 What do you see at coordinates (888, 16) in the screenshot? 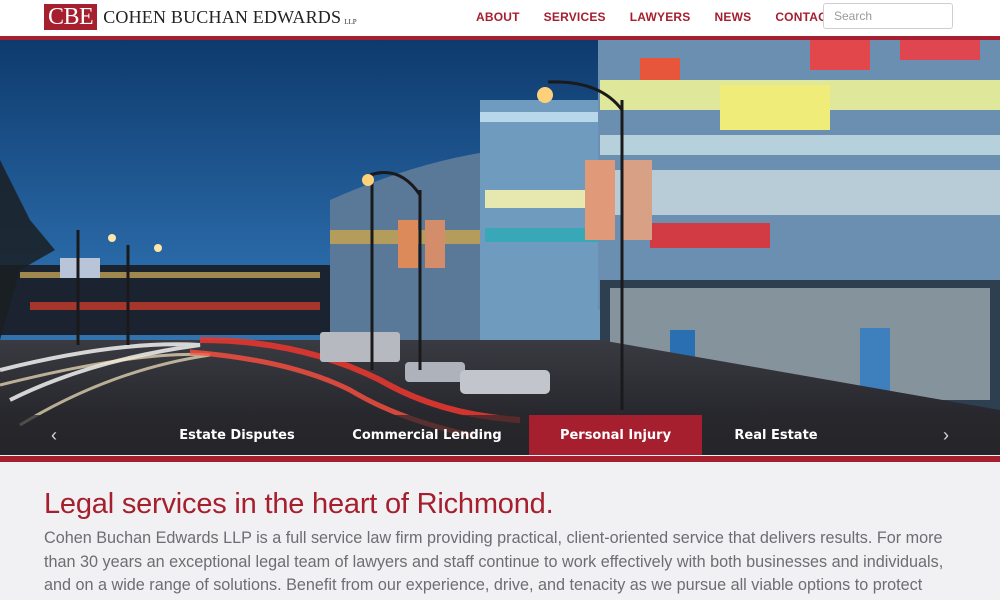
I see `search-input` at bounding box center [888, 16].